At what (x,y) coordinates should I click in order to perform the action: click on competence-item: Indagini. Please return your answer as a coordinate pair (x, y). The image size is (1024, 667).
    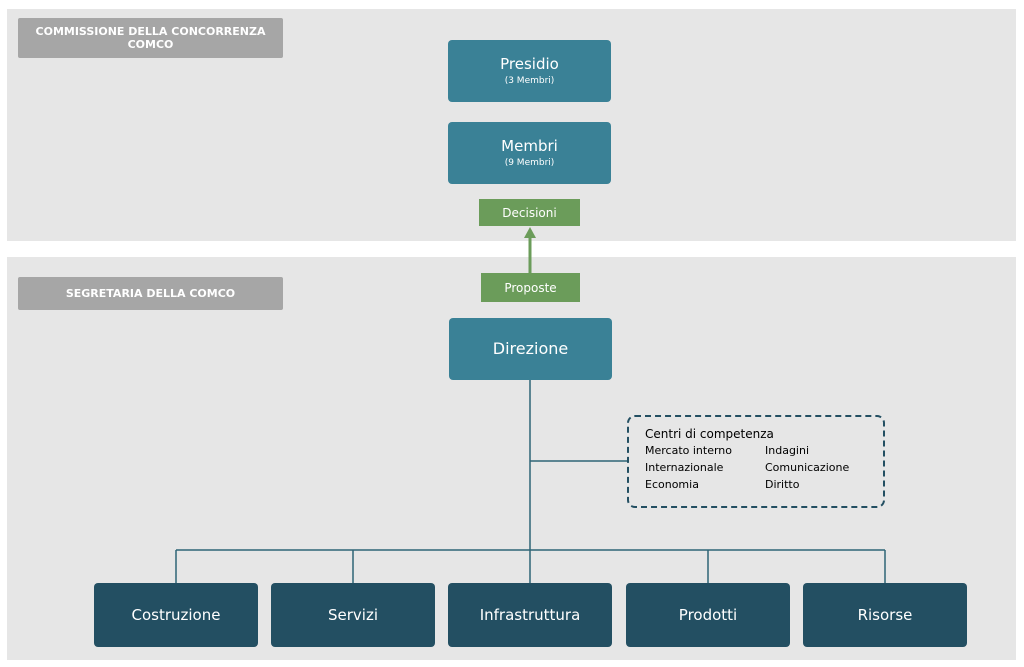
    Looking at the image, I should click on (787, 450).